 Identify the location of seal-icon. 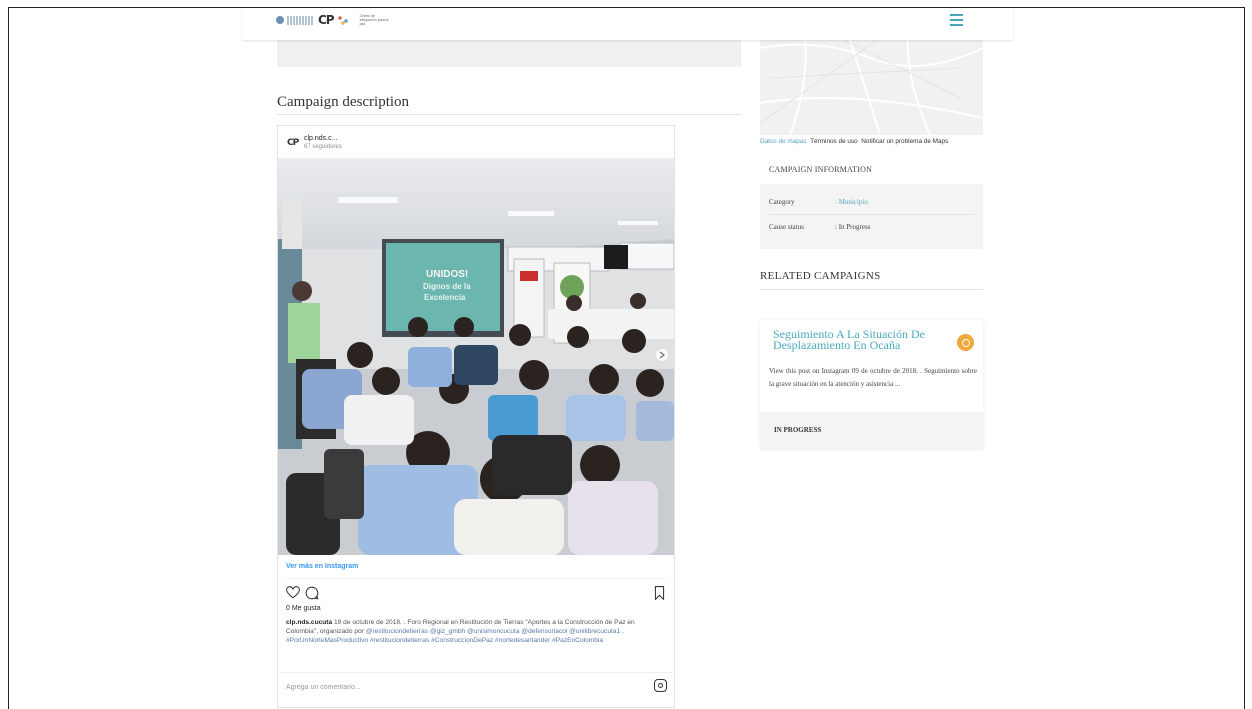
(280, 20).